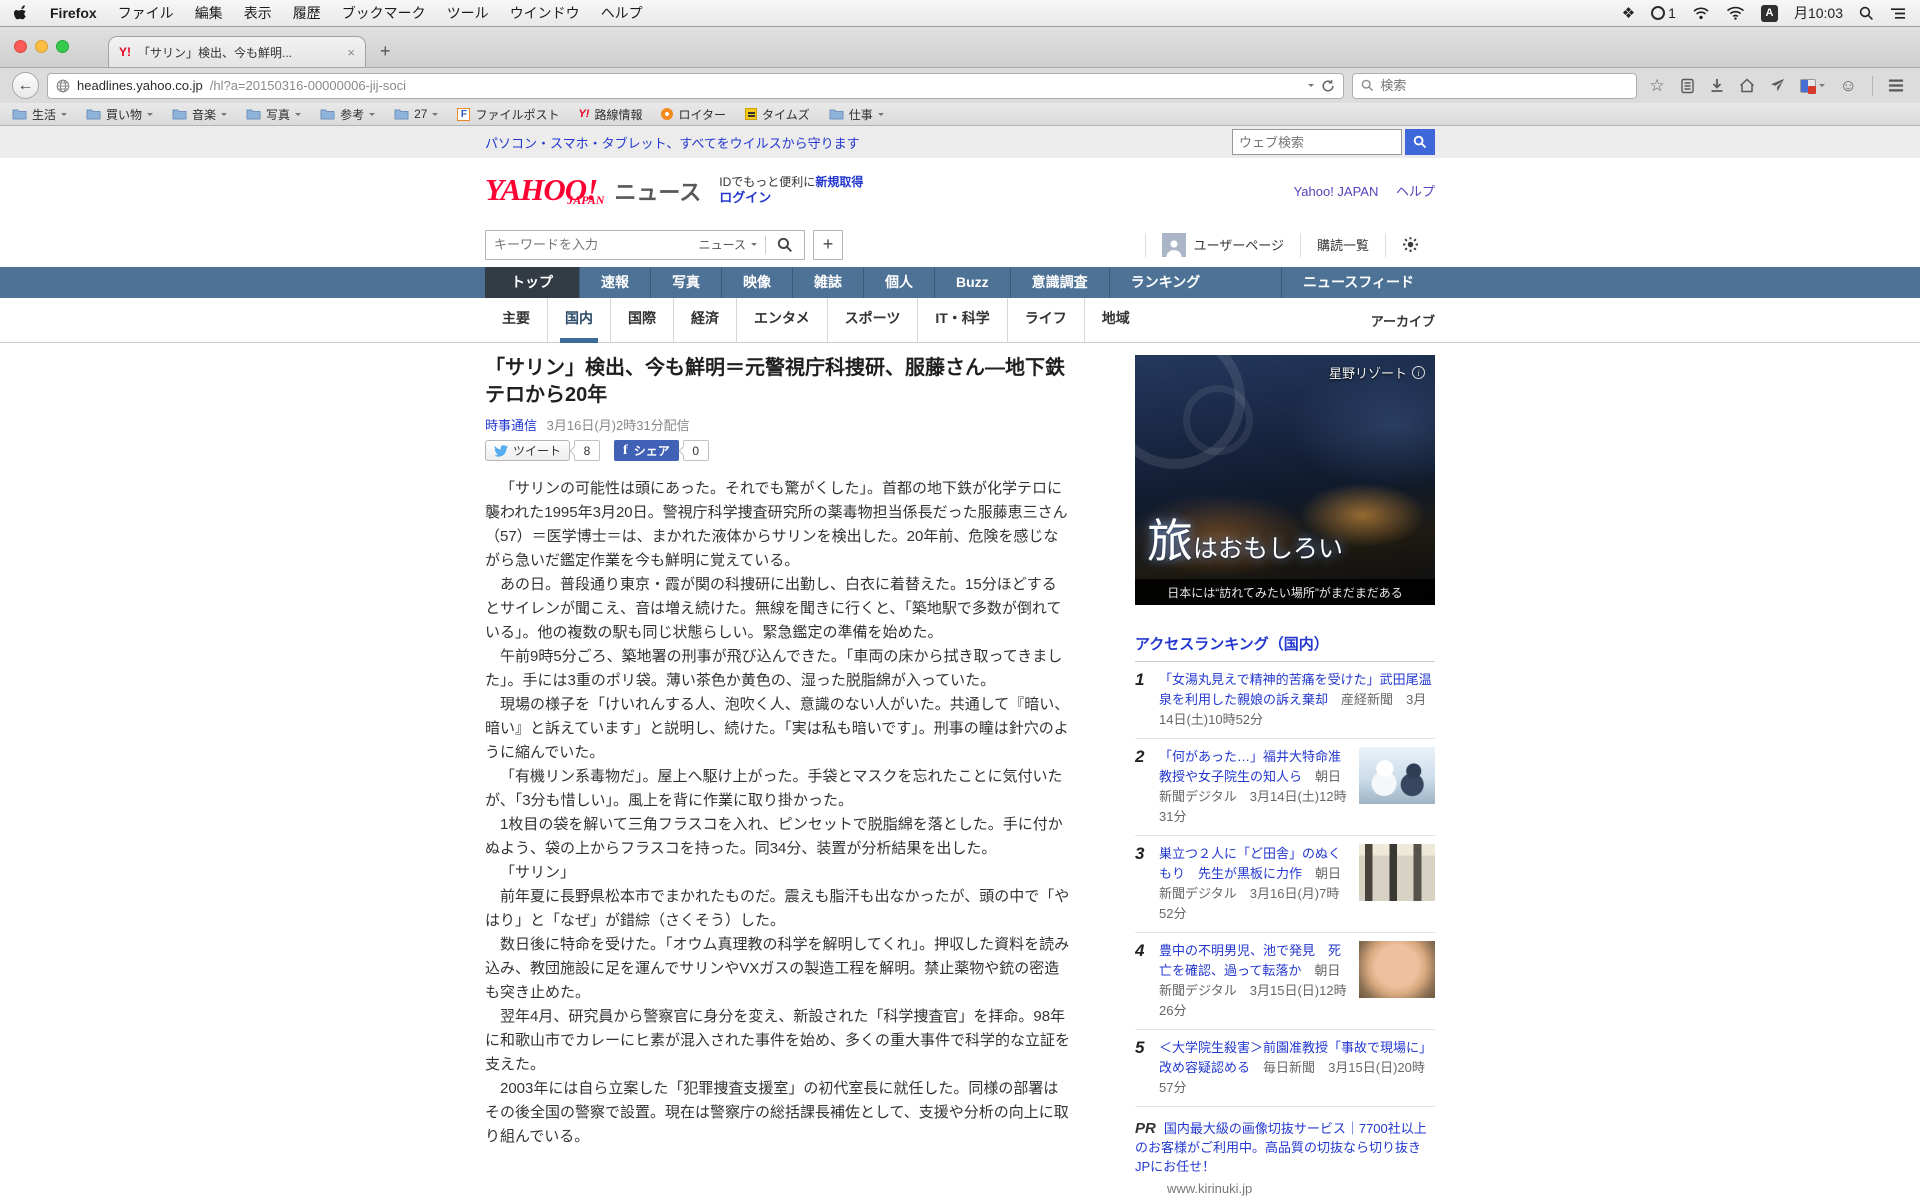  What do you see at coordinates (1415, 191) in the screenshot?
I see `help-link: ヘルプ` at bounding box center [1415, 191].